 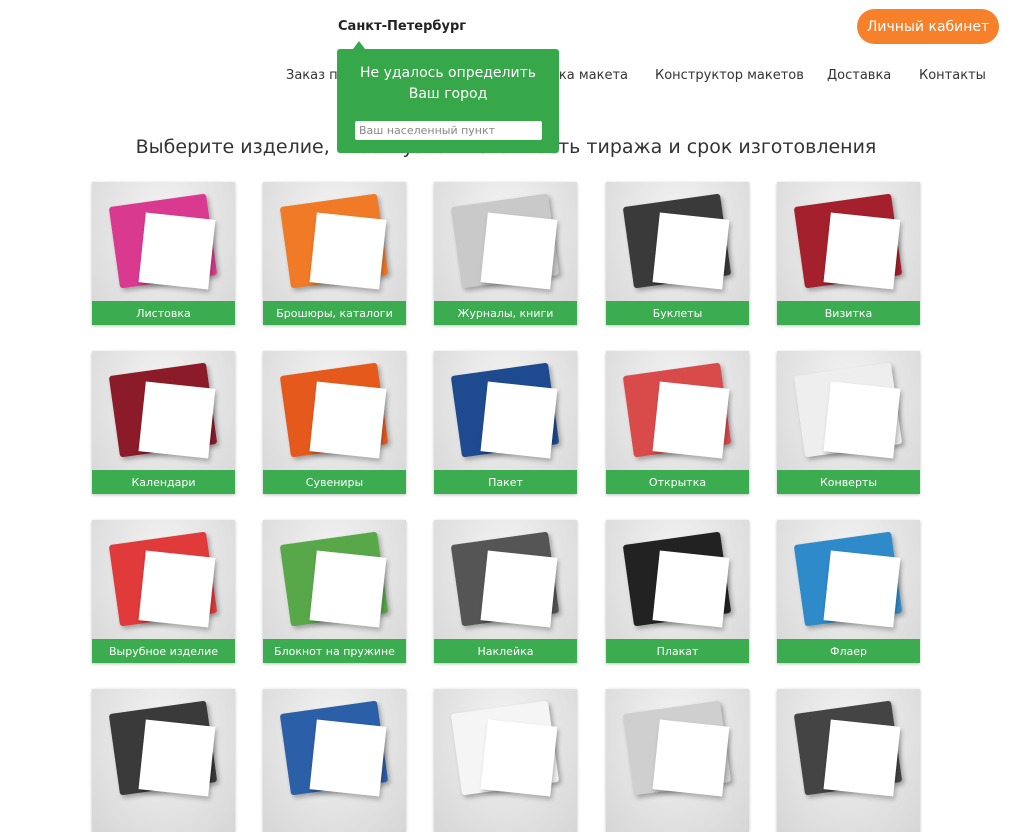 I want to click on product-card: Конверты, so click(x=848, y=422).